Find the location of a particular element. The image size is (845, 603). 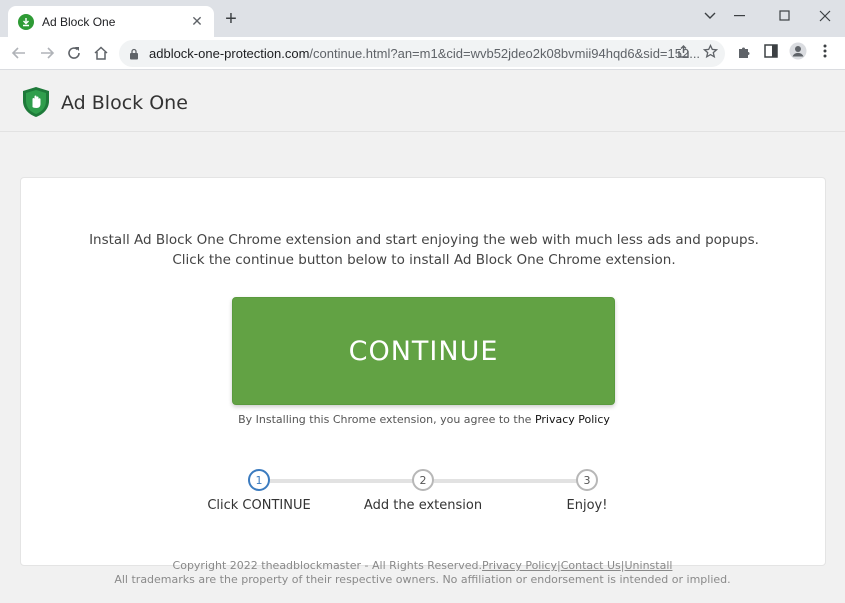

url-host: adblock-one-protection.com is located at coordinates (229, 53).